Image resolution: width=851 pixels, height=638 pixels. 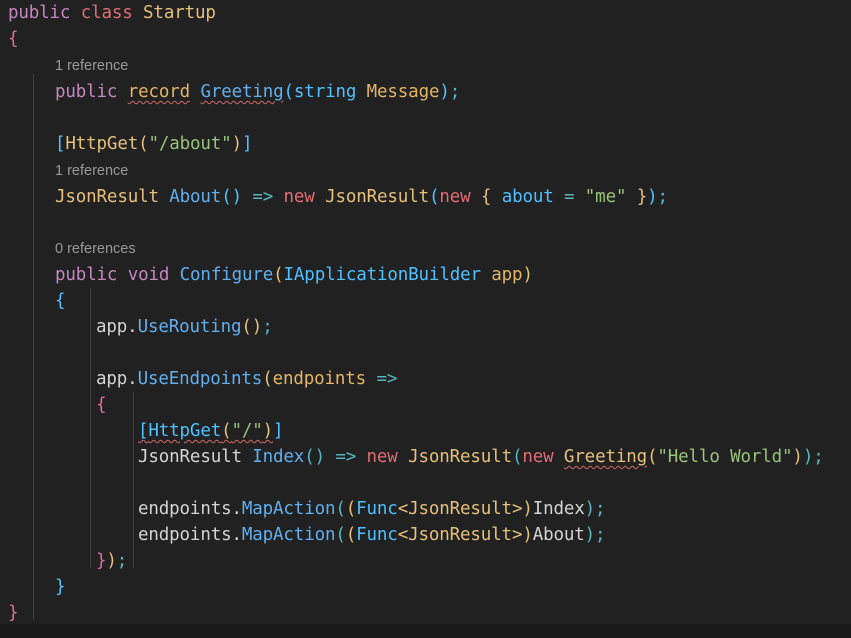 What do you see at coordinates (425, 13) in the screenshot?
I see `code-line-1: public class Startup` at bounding box center [425, 13].